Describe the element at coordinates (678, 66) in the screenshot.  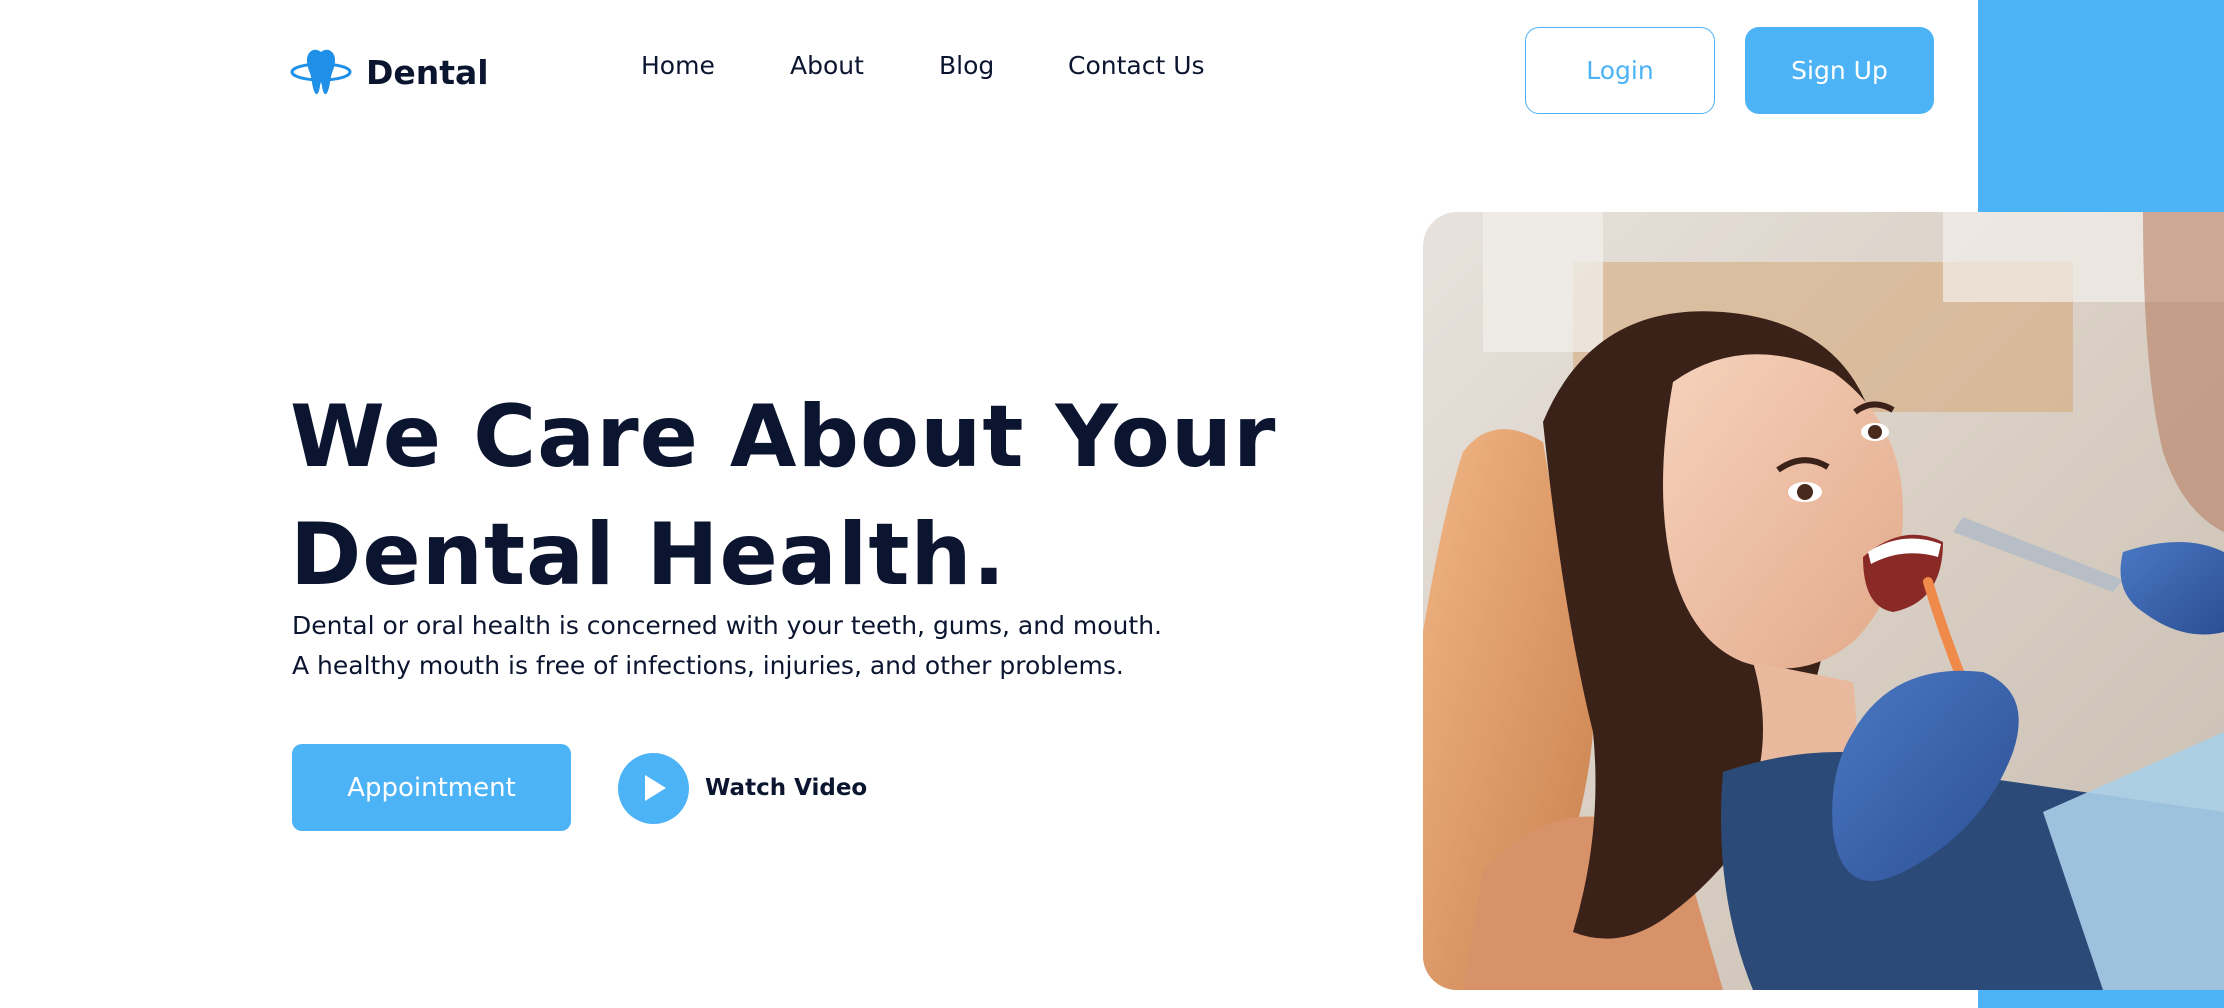
I see `nav-home: Home` at that location.